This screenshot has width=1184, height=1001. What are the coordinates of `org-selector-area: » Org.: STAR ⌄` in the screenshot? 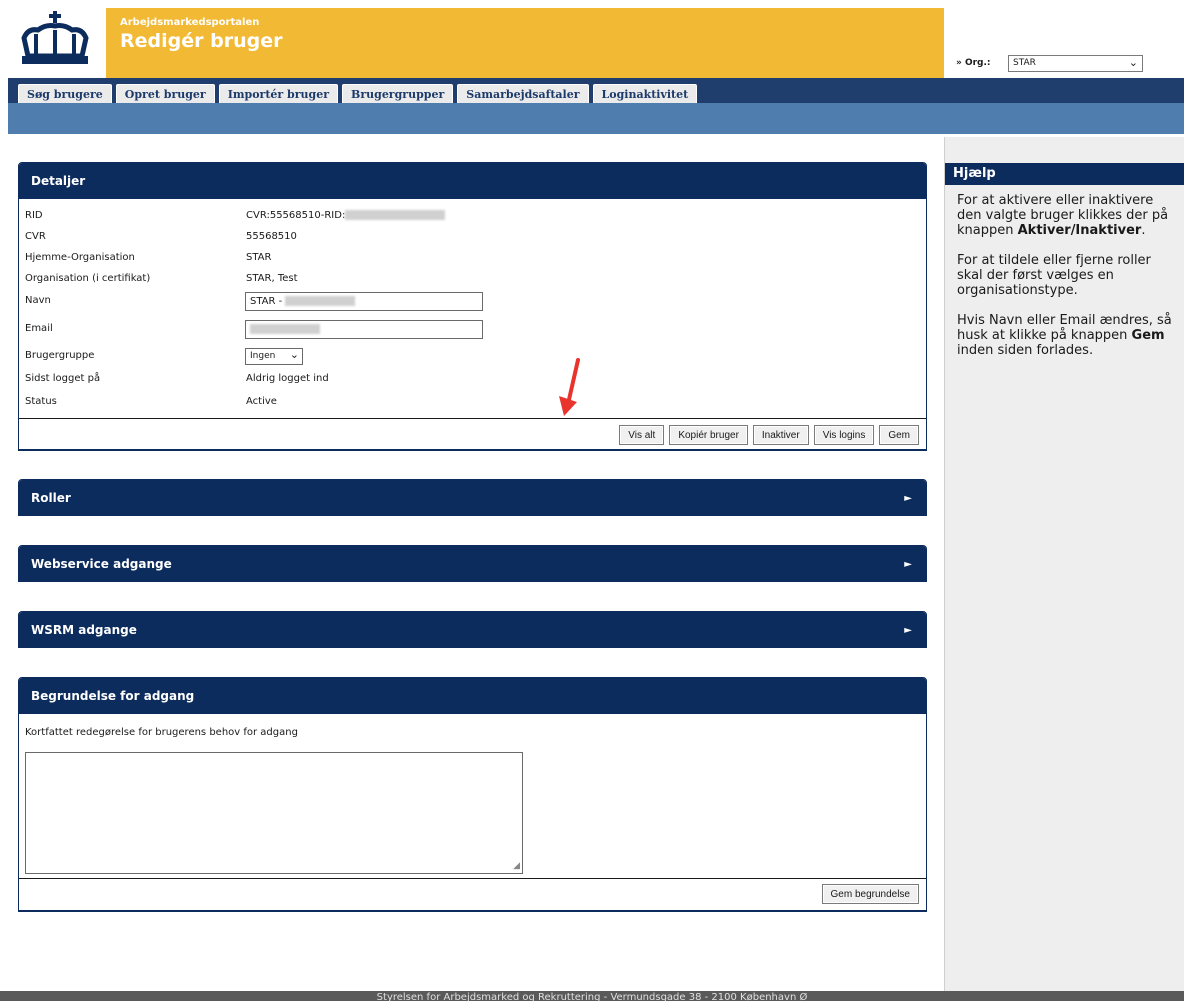 It's located at (1064, 43).